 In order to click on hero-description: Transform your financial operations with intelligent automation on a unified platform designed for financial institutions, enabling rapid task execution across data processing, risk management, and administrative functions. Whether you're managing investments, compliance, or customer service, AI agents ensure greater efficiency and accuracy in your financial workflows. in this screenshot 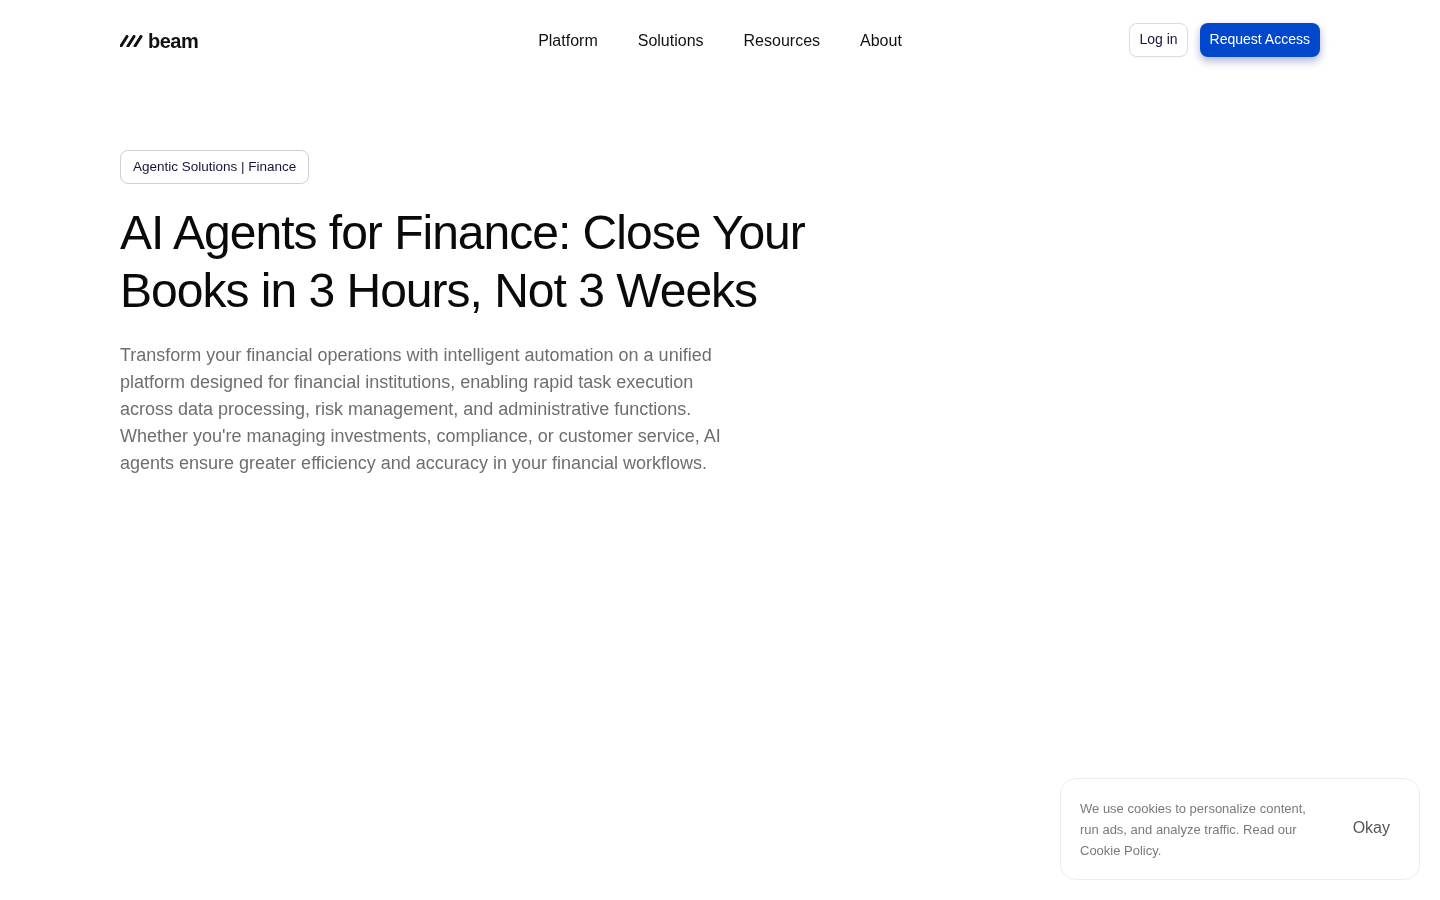, I will do `click(421, 409)`.